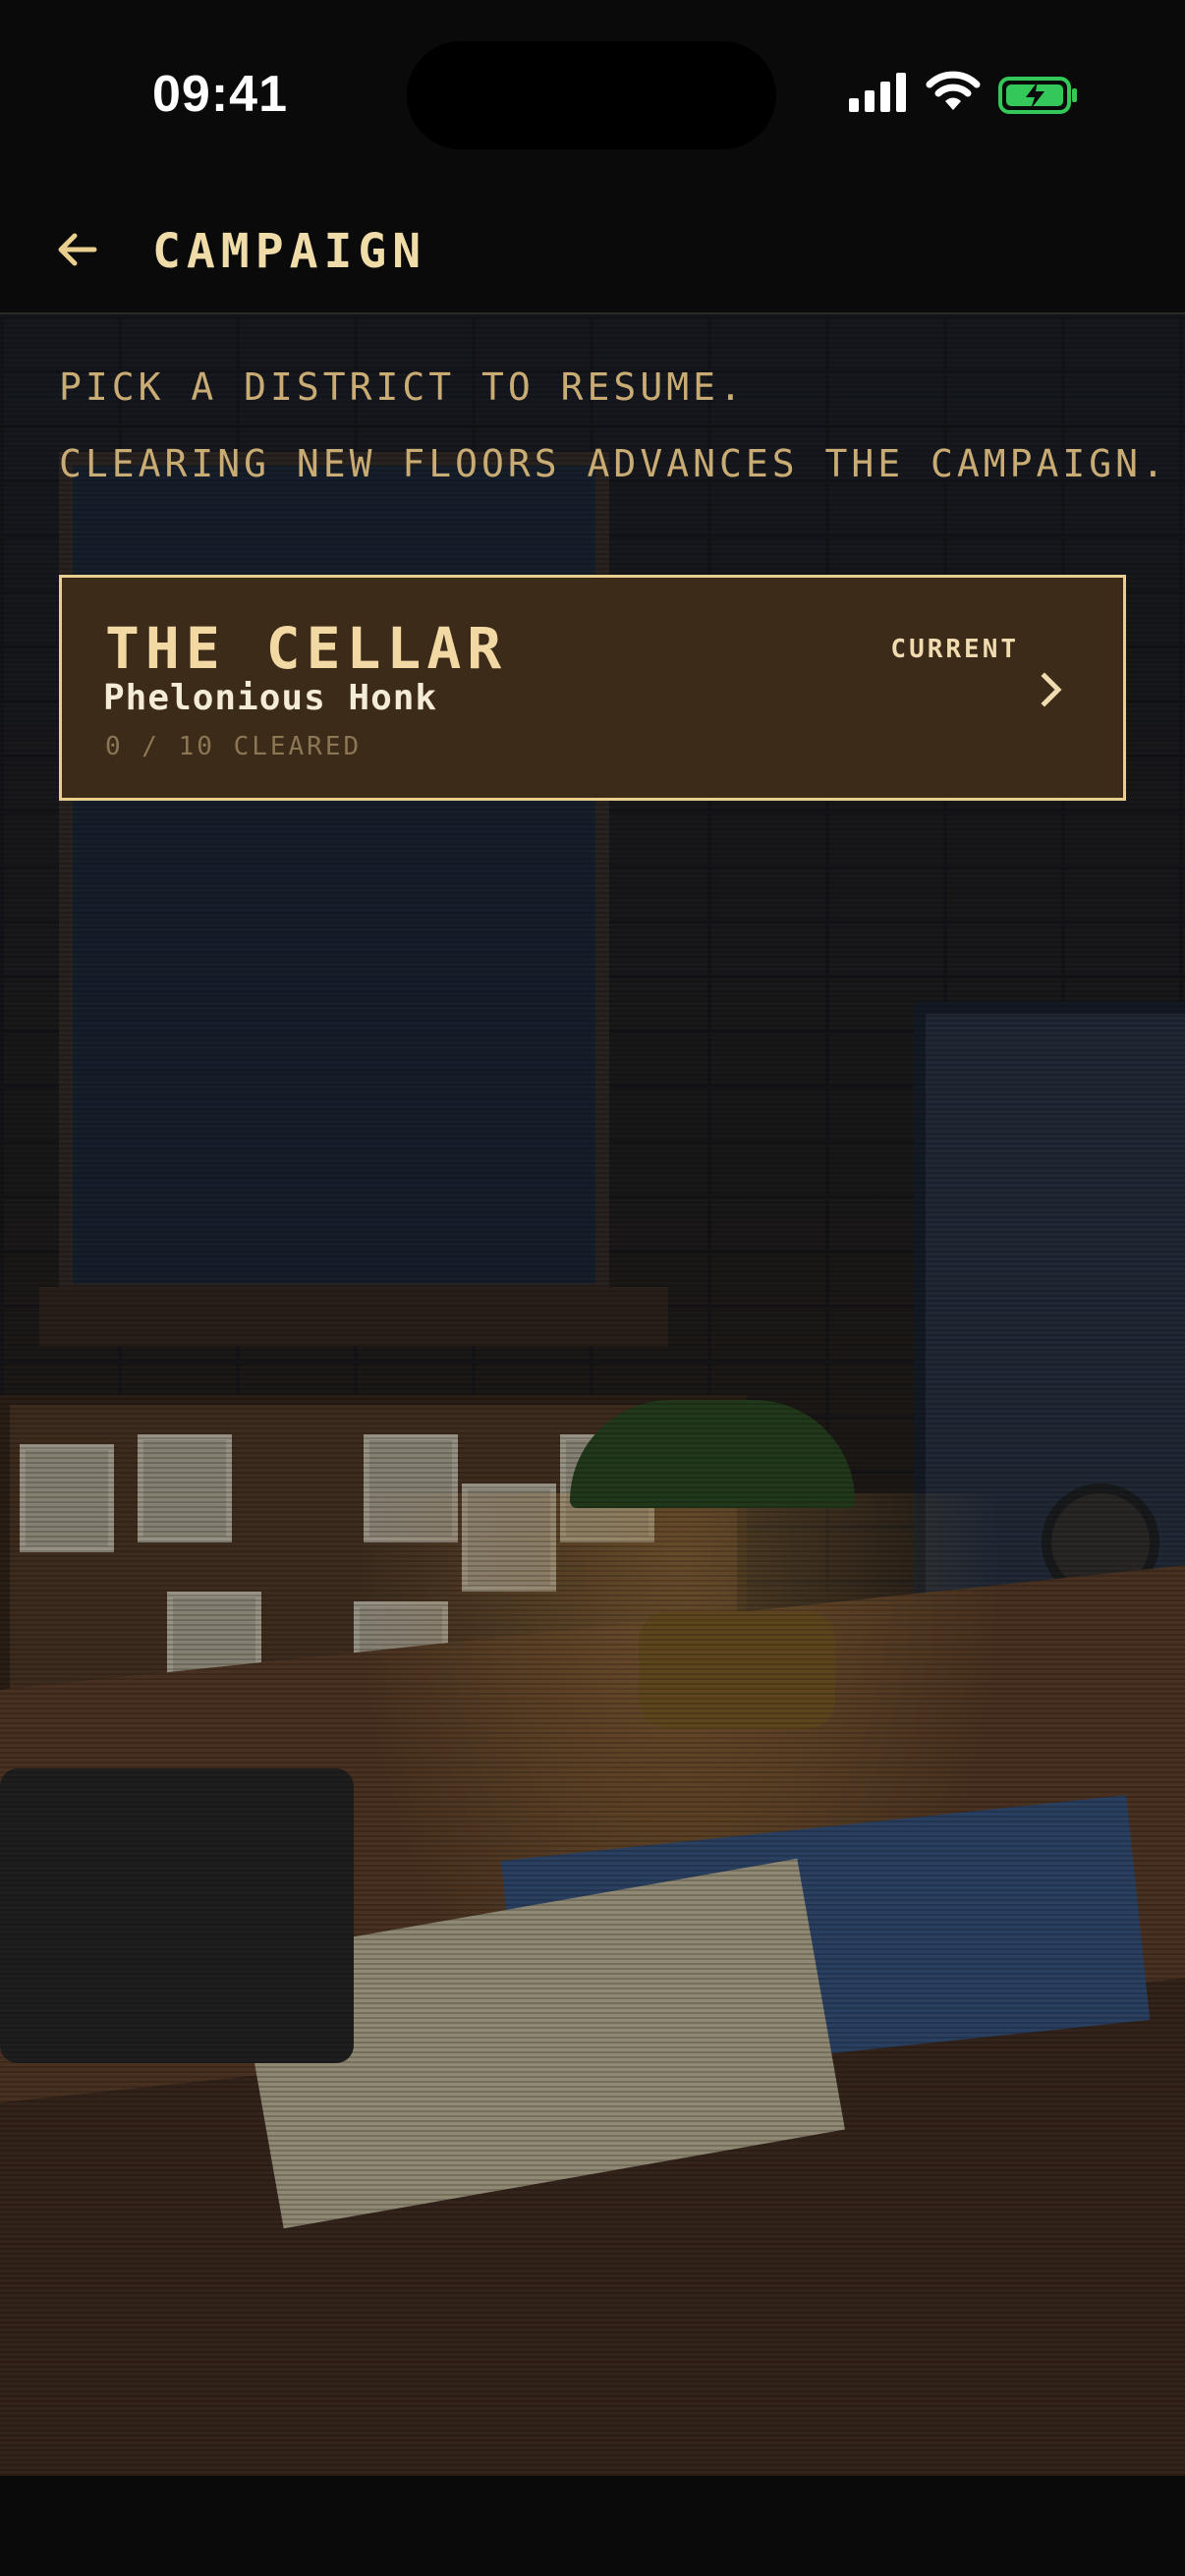 Image resolution: width=1185 pixels, height=2576 pixels. What do you see at coordinates (403, 387) in the screenshot?
I see `intro-line-1: PICK A DISTRICT TO RESUME.` at bounding box center [403, 387].